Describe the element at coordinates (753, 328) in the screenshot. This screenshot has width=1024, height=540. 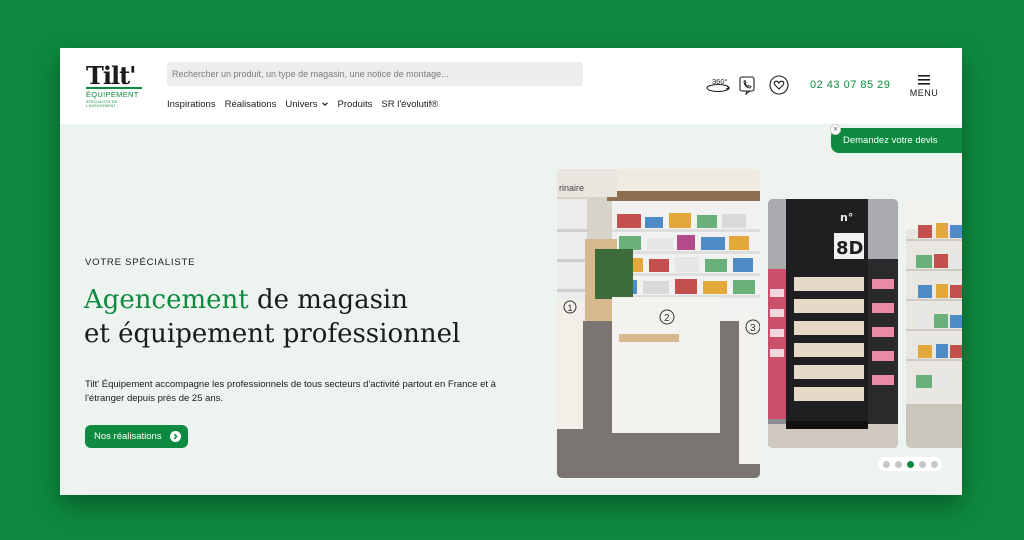
I see `counter-number-3: 3` at that location.